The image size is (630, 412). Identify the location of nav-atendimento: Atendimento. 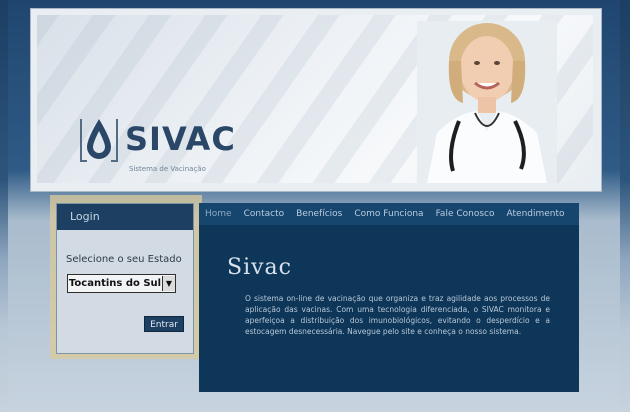
(536, 214).